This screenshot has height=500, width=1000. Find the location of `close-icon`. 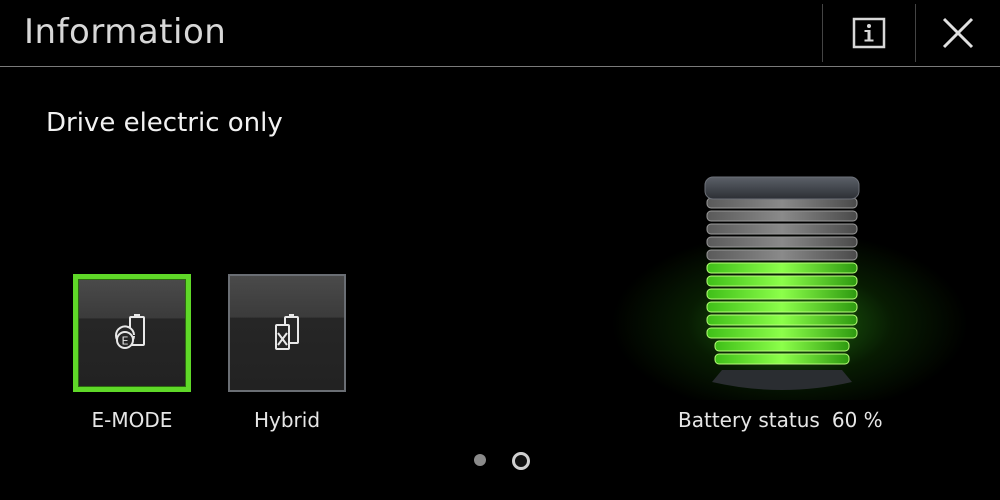

close-icon is located at coordinates (958, 33).